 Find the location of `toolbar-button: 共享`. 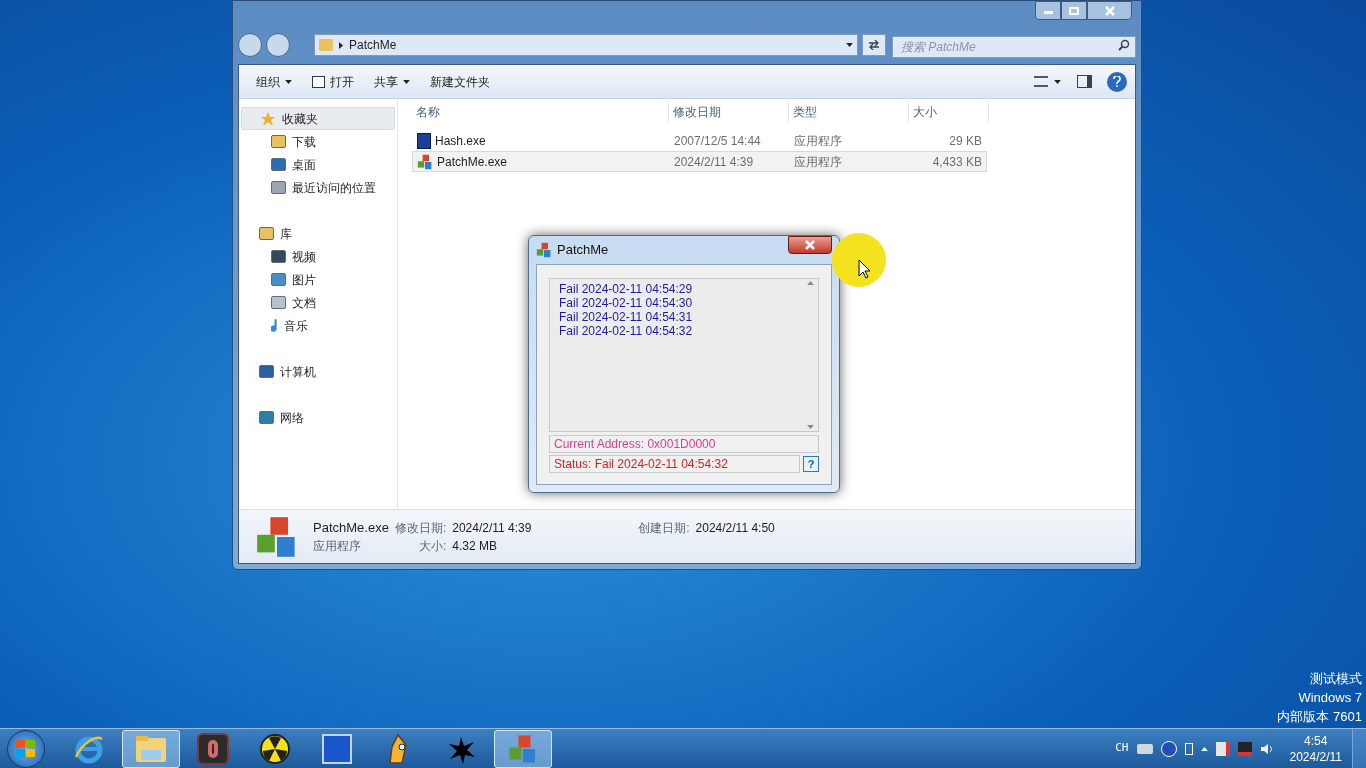

toolbar-button: 共享 is located at coordinates (392, 81).